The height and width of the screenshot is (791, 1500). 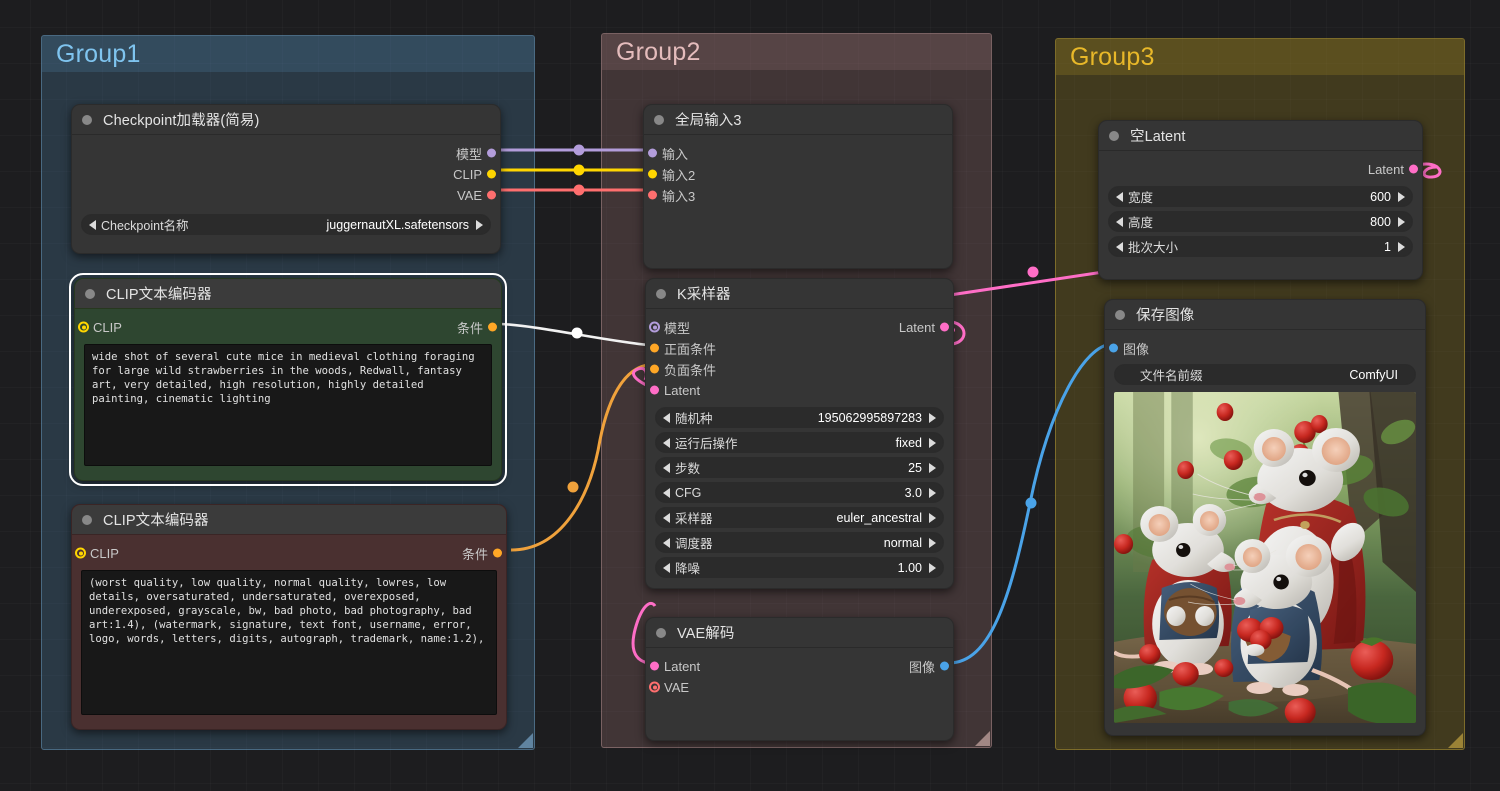 What do you see at coordinates (799, 390) in the screenshot?
I see `input-slot-latent: Latent` at bounding box center [799, 390].